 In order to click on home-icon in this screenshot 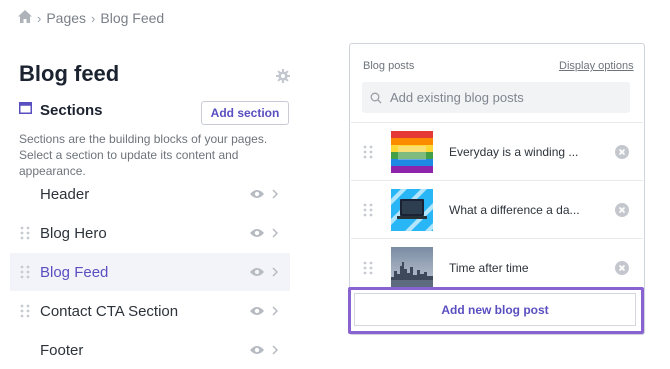, I will do `click(25, 18)`.